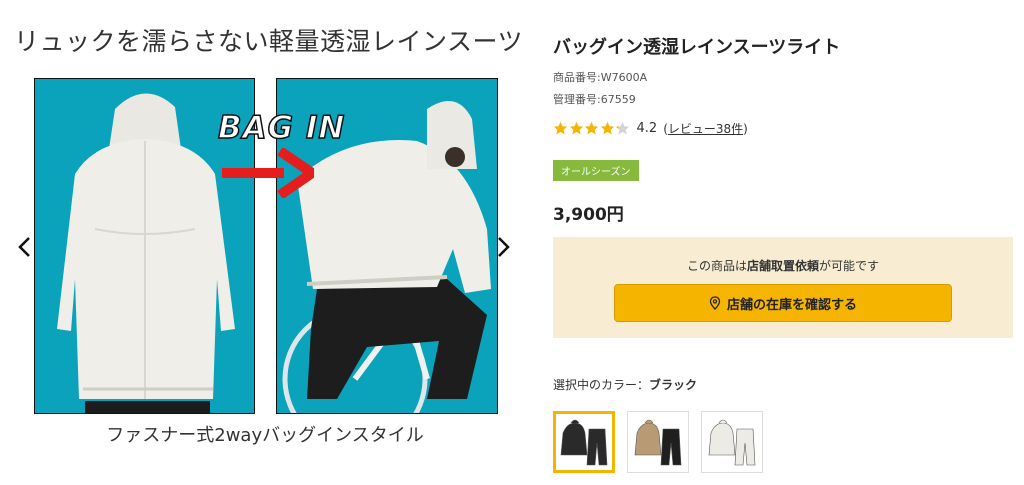 This screenshot has width=1024, height=485. I want to click on slide-headline: リュックを濡らさない軽量透湿レインスーツ, so click(269, 41).